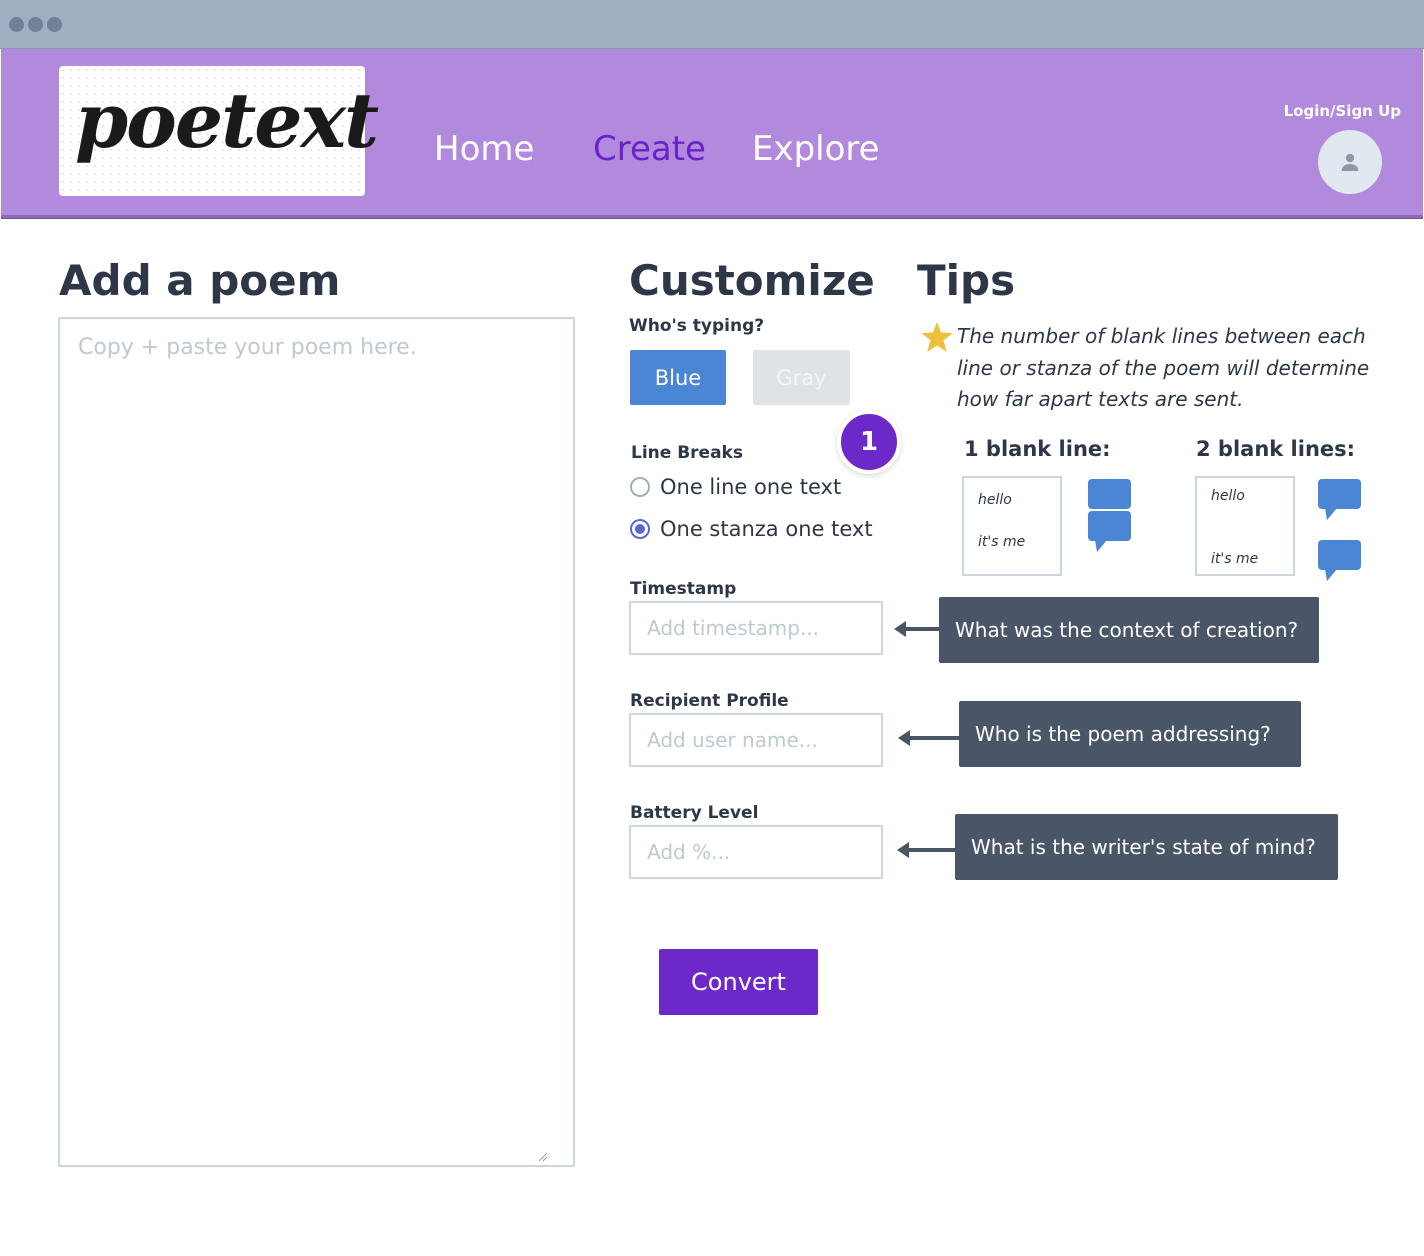  I want to click on battery-input, so click(756, 852).